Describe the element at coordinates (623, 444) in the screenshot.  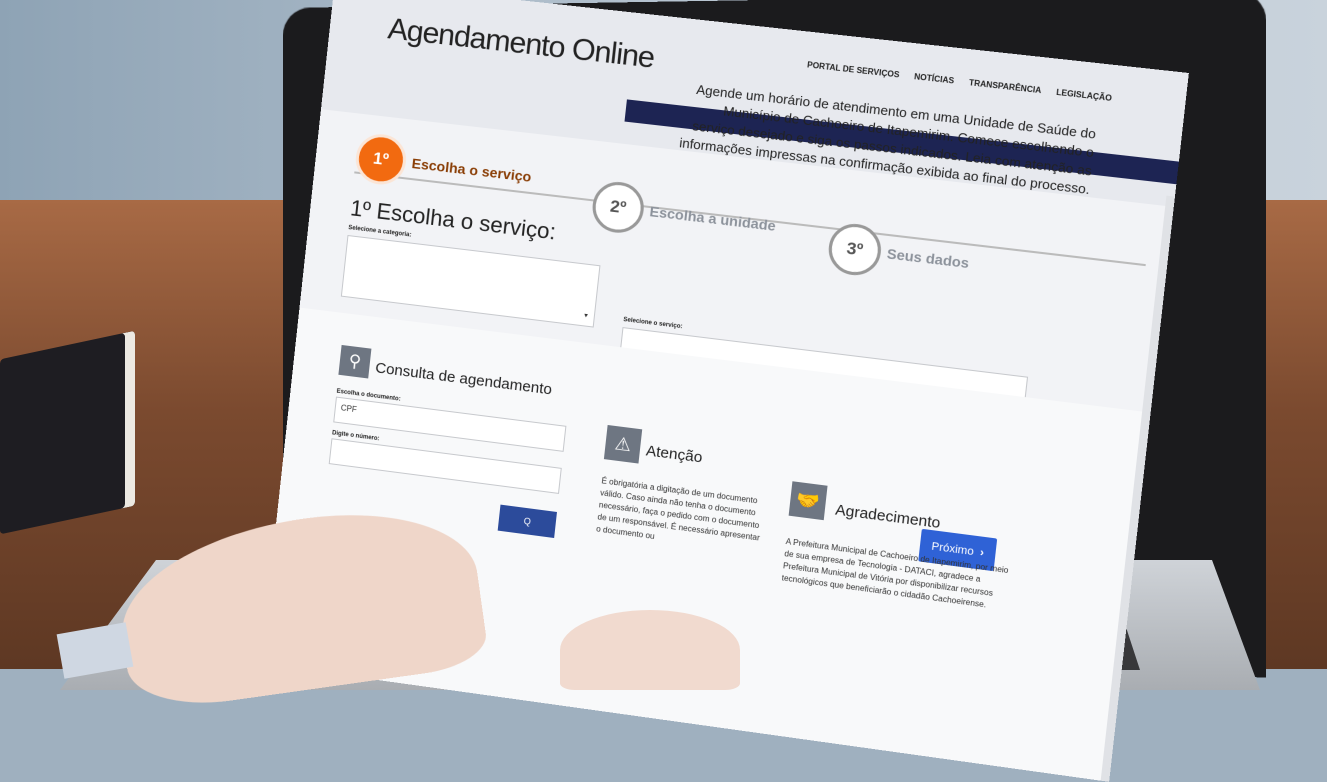
I see `warning-icon: ⚠` at that location.